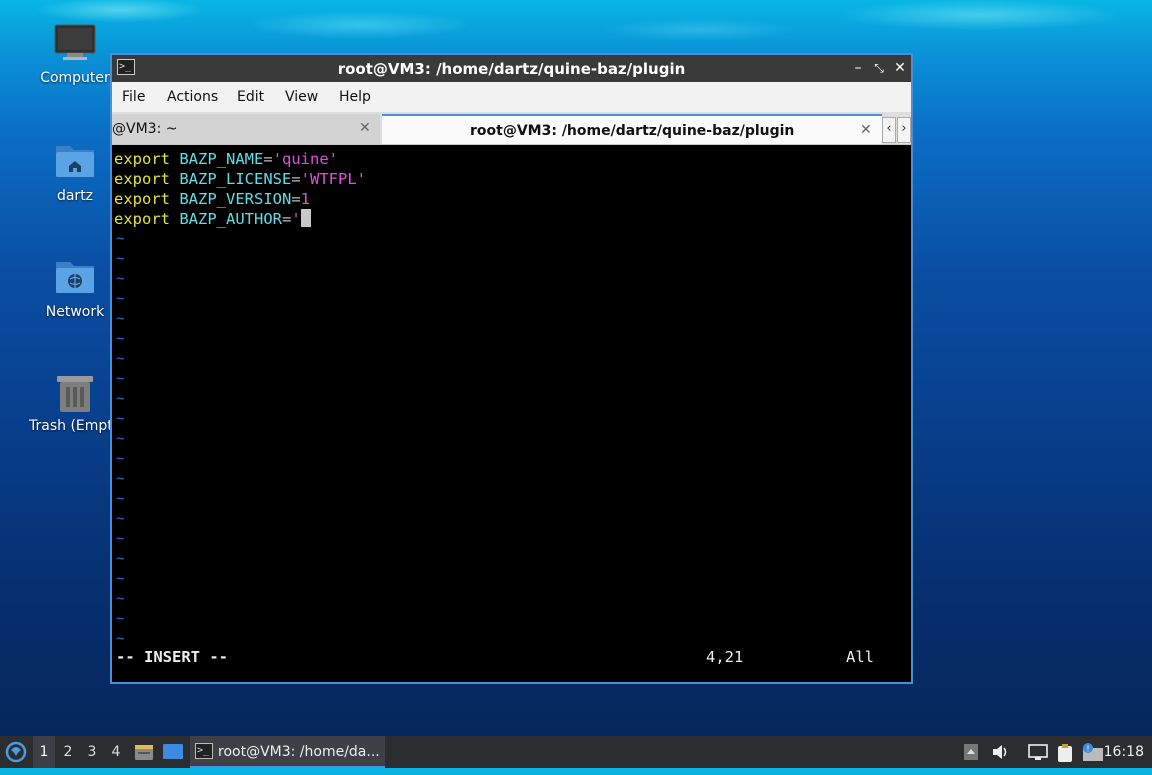 Image resolution: width=1152 pixels, height=775 pixels. What do you see at coordinates (133, 97) in the screenshot?
I see `menu-file: File` at bounding box center [133, 97].